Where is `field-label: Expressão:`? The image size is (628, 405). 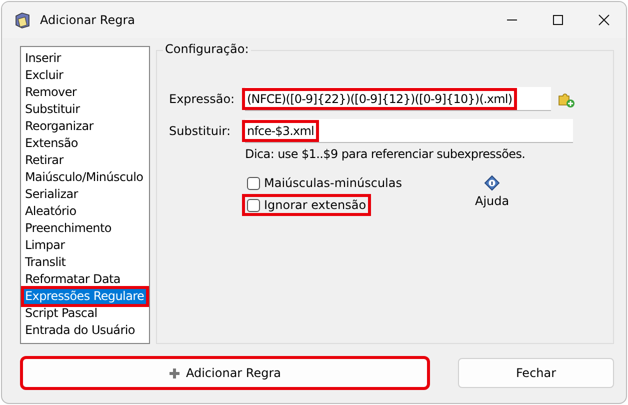
field-label: Expressão: is located at coordinates (202, 99).